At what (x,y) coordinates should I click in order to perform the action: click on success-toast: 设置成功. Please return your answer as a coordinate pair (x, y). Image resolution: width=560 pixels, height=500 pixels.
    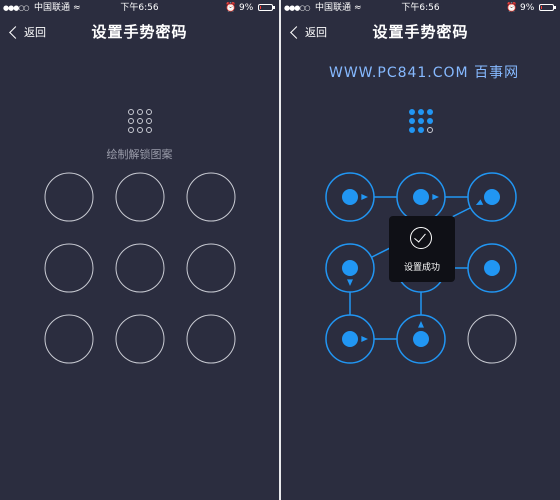
    Looking at the image, I should click on (422, 249).